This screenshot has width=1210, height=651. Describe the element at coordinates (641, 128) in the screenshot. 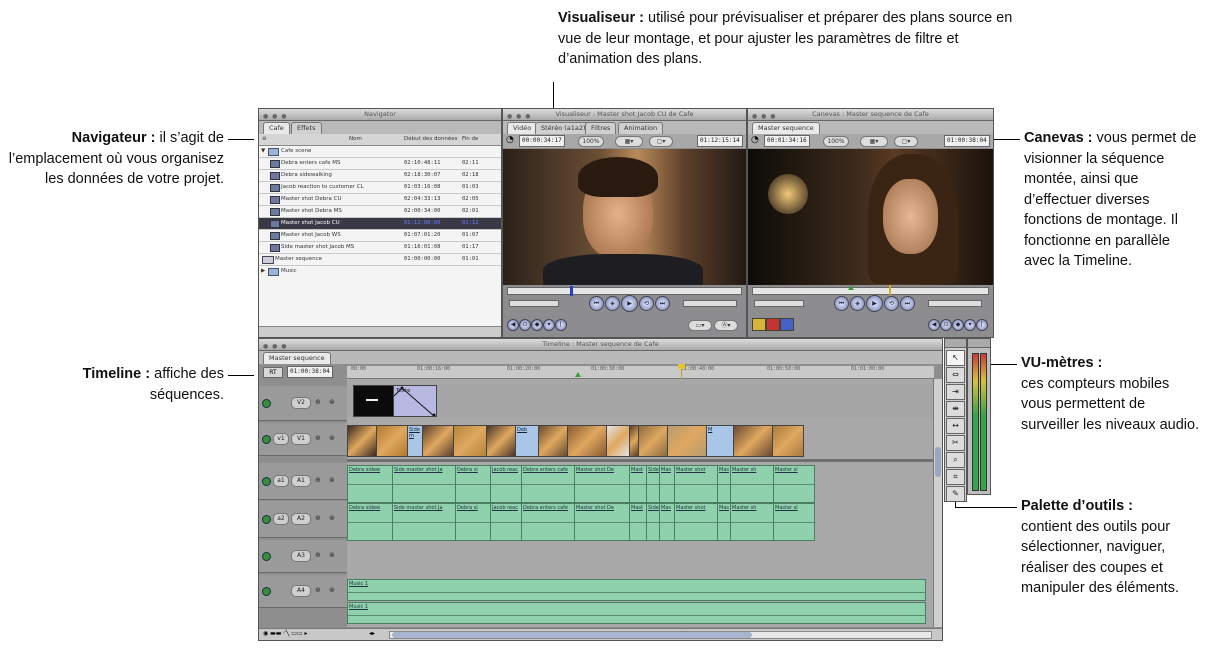

I see `tab-animation: Animation` at that location.